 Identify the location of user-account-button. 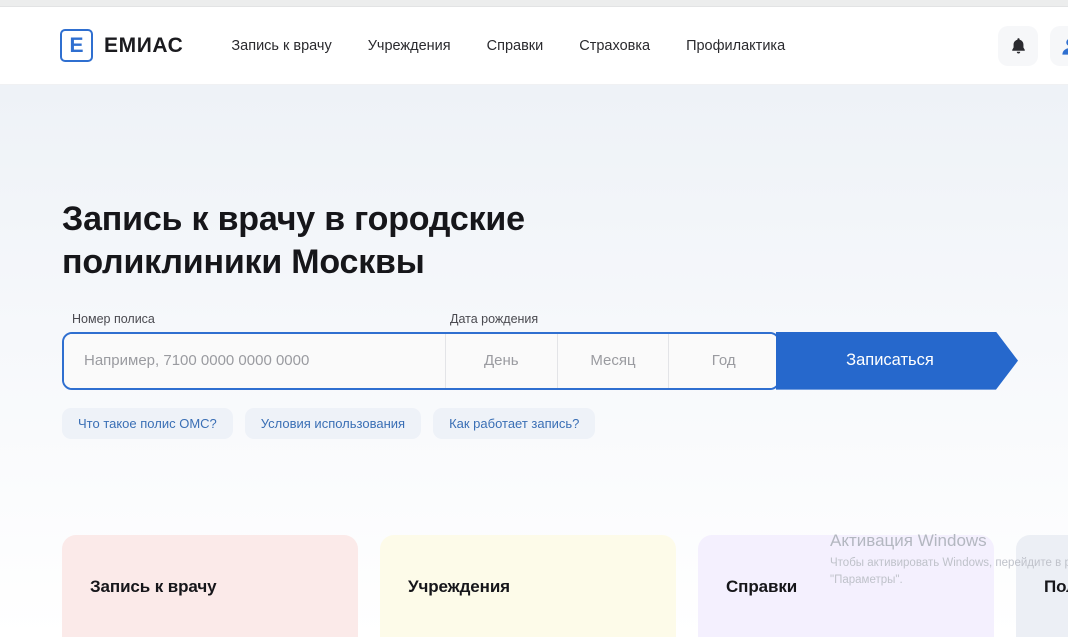
(1059, 45).